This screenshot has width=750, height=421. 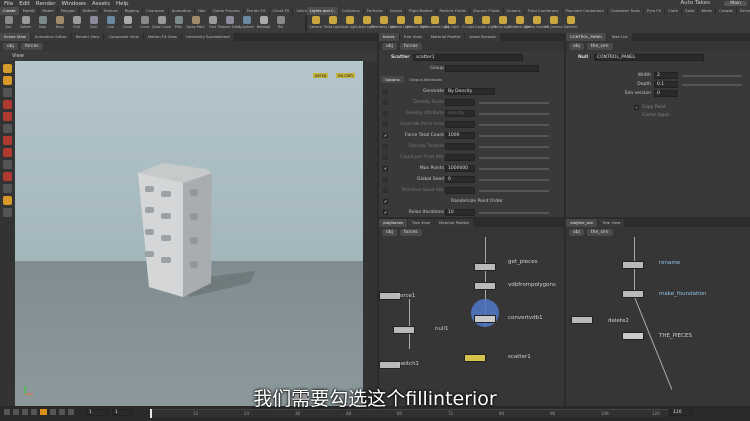 I want to click on shelf-tab: Fluid Containers, so click(x=543, y=11).